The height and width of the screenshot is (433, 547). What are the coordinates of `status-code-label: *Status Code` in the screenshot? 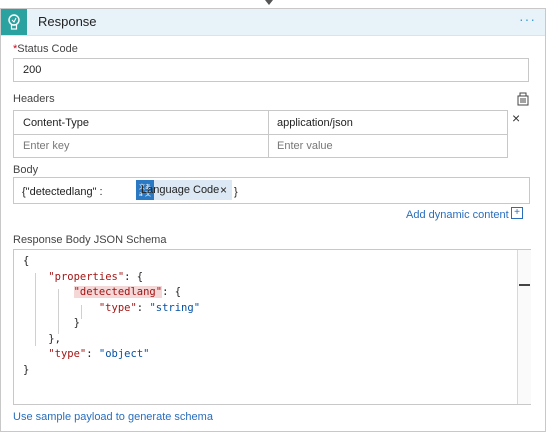 It's located at (45, 49).